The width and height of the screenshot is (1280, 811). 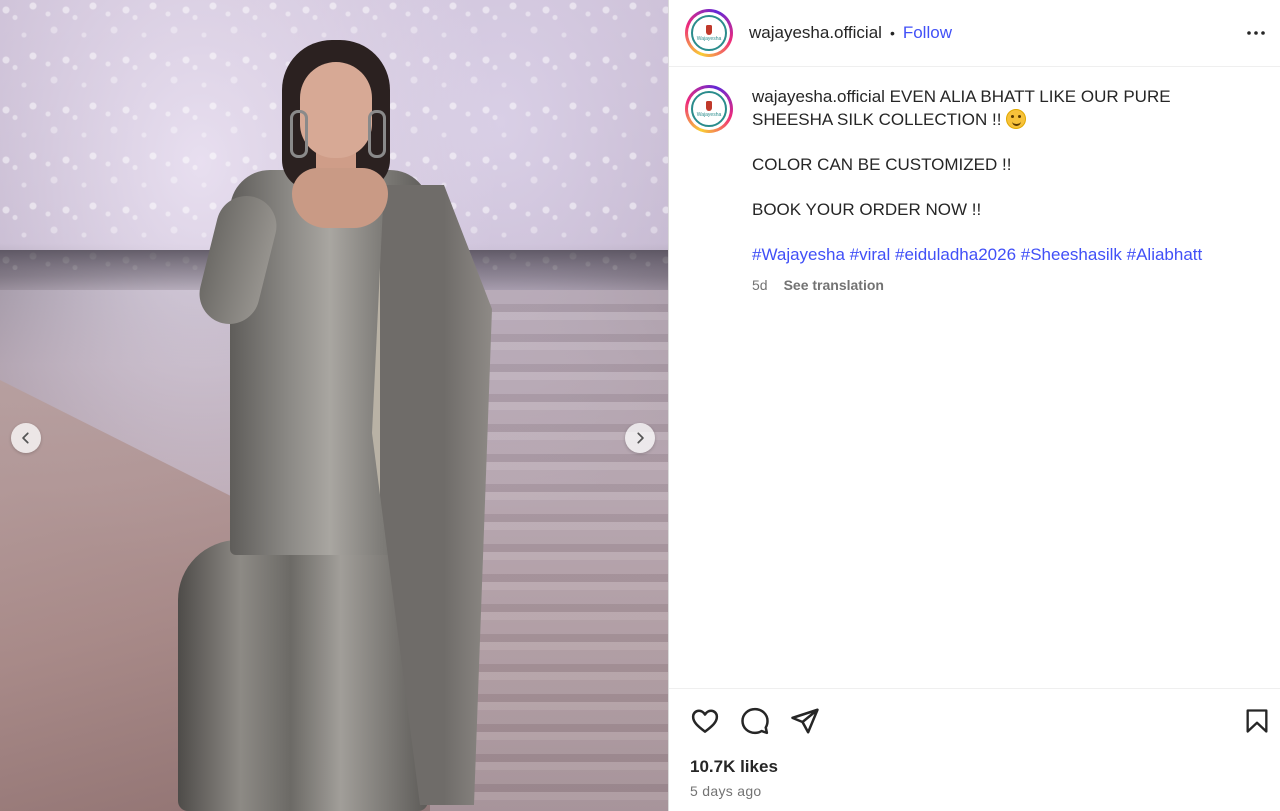 I want to click on avatar: Wajayesha, so click(x=709, y=33).